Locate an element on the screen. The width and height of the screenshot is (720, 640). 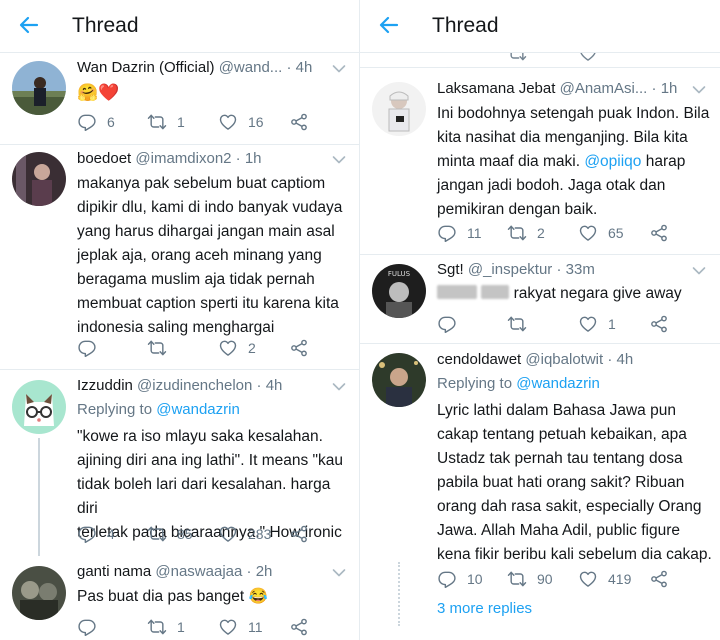
like-count: 11 is located at coordinates (255, 627).